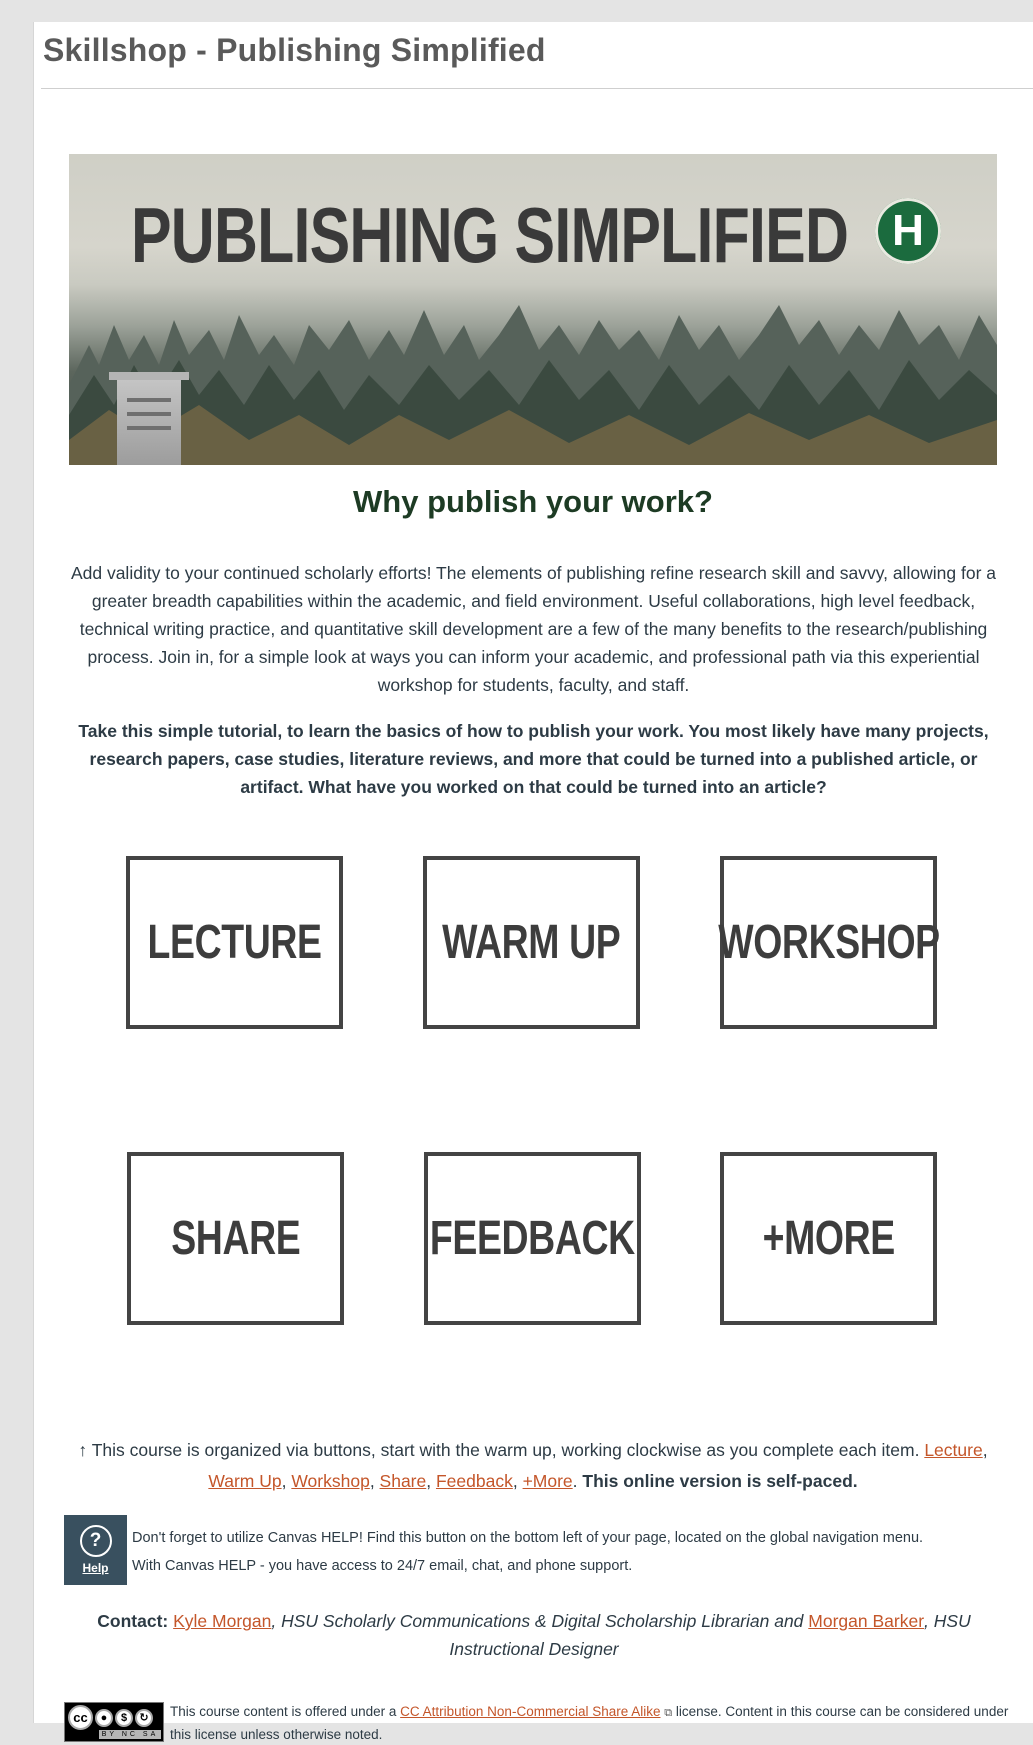 The height and width of the screenshot is (1745, 1033). I want to click on period: ., so click(577, 1481).